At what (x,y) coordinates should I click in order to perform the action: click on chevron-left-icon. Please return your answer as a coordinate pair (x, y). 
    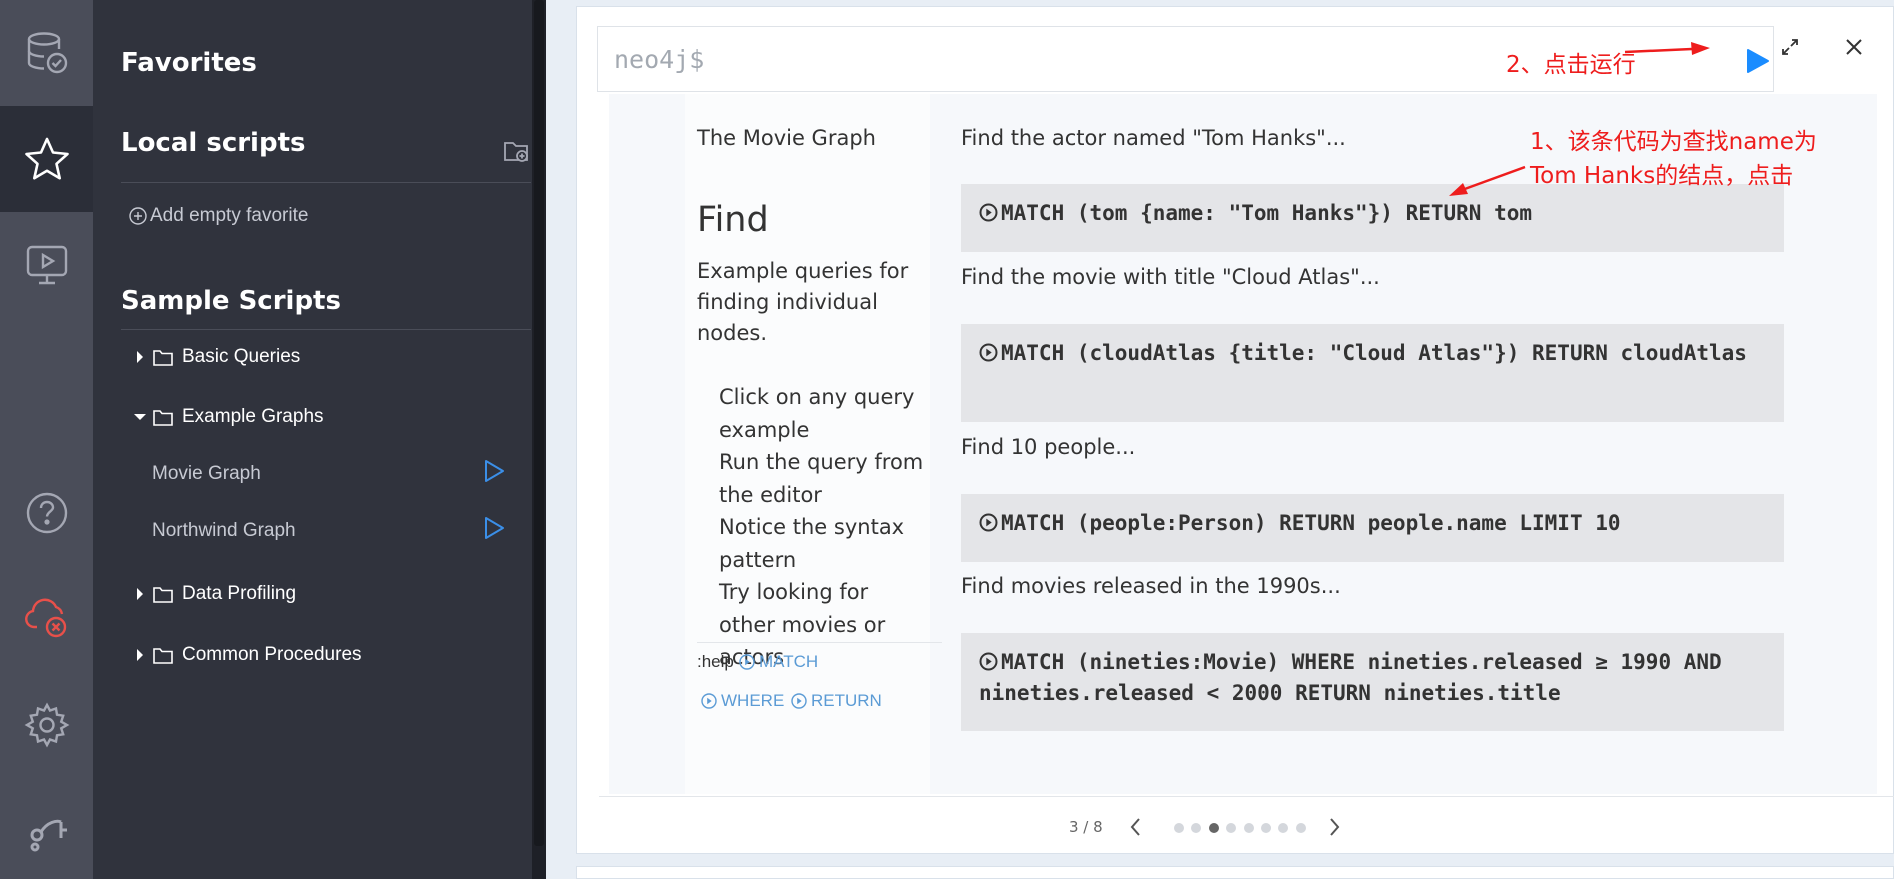
    Looking at the image, I should click on (1135, 827).